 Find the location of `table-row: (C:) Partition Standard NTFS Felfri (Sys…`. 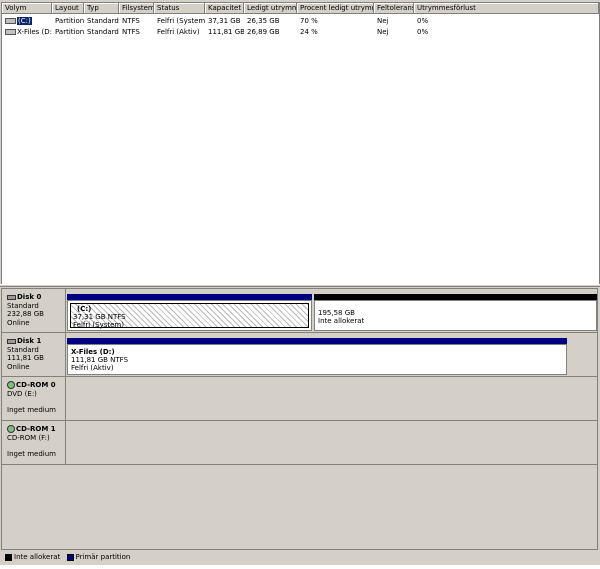

table-row: (C:) Partition Standard NTFS Felfri (Sys… is located at coordinates (300, 21).